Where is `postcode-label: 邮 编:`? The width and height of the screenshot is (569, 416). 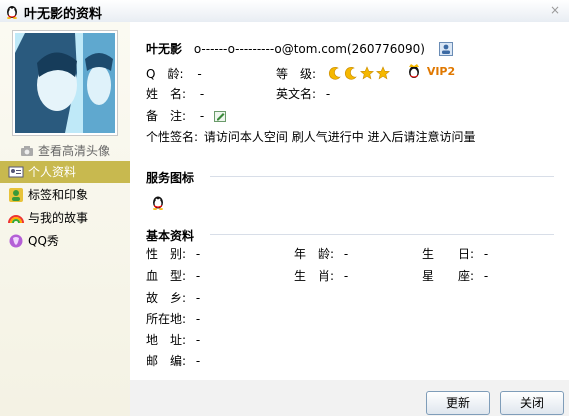
postcode-label: 邮 编: is located at coordinates (166, 361).